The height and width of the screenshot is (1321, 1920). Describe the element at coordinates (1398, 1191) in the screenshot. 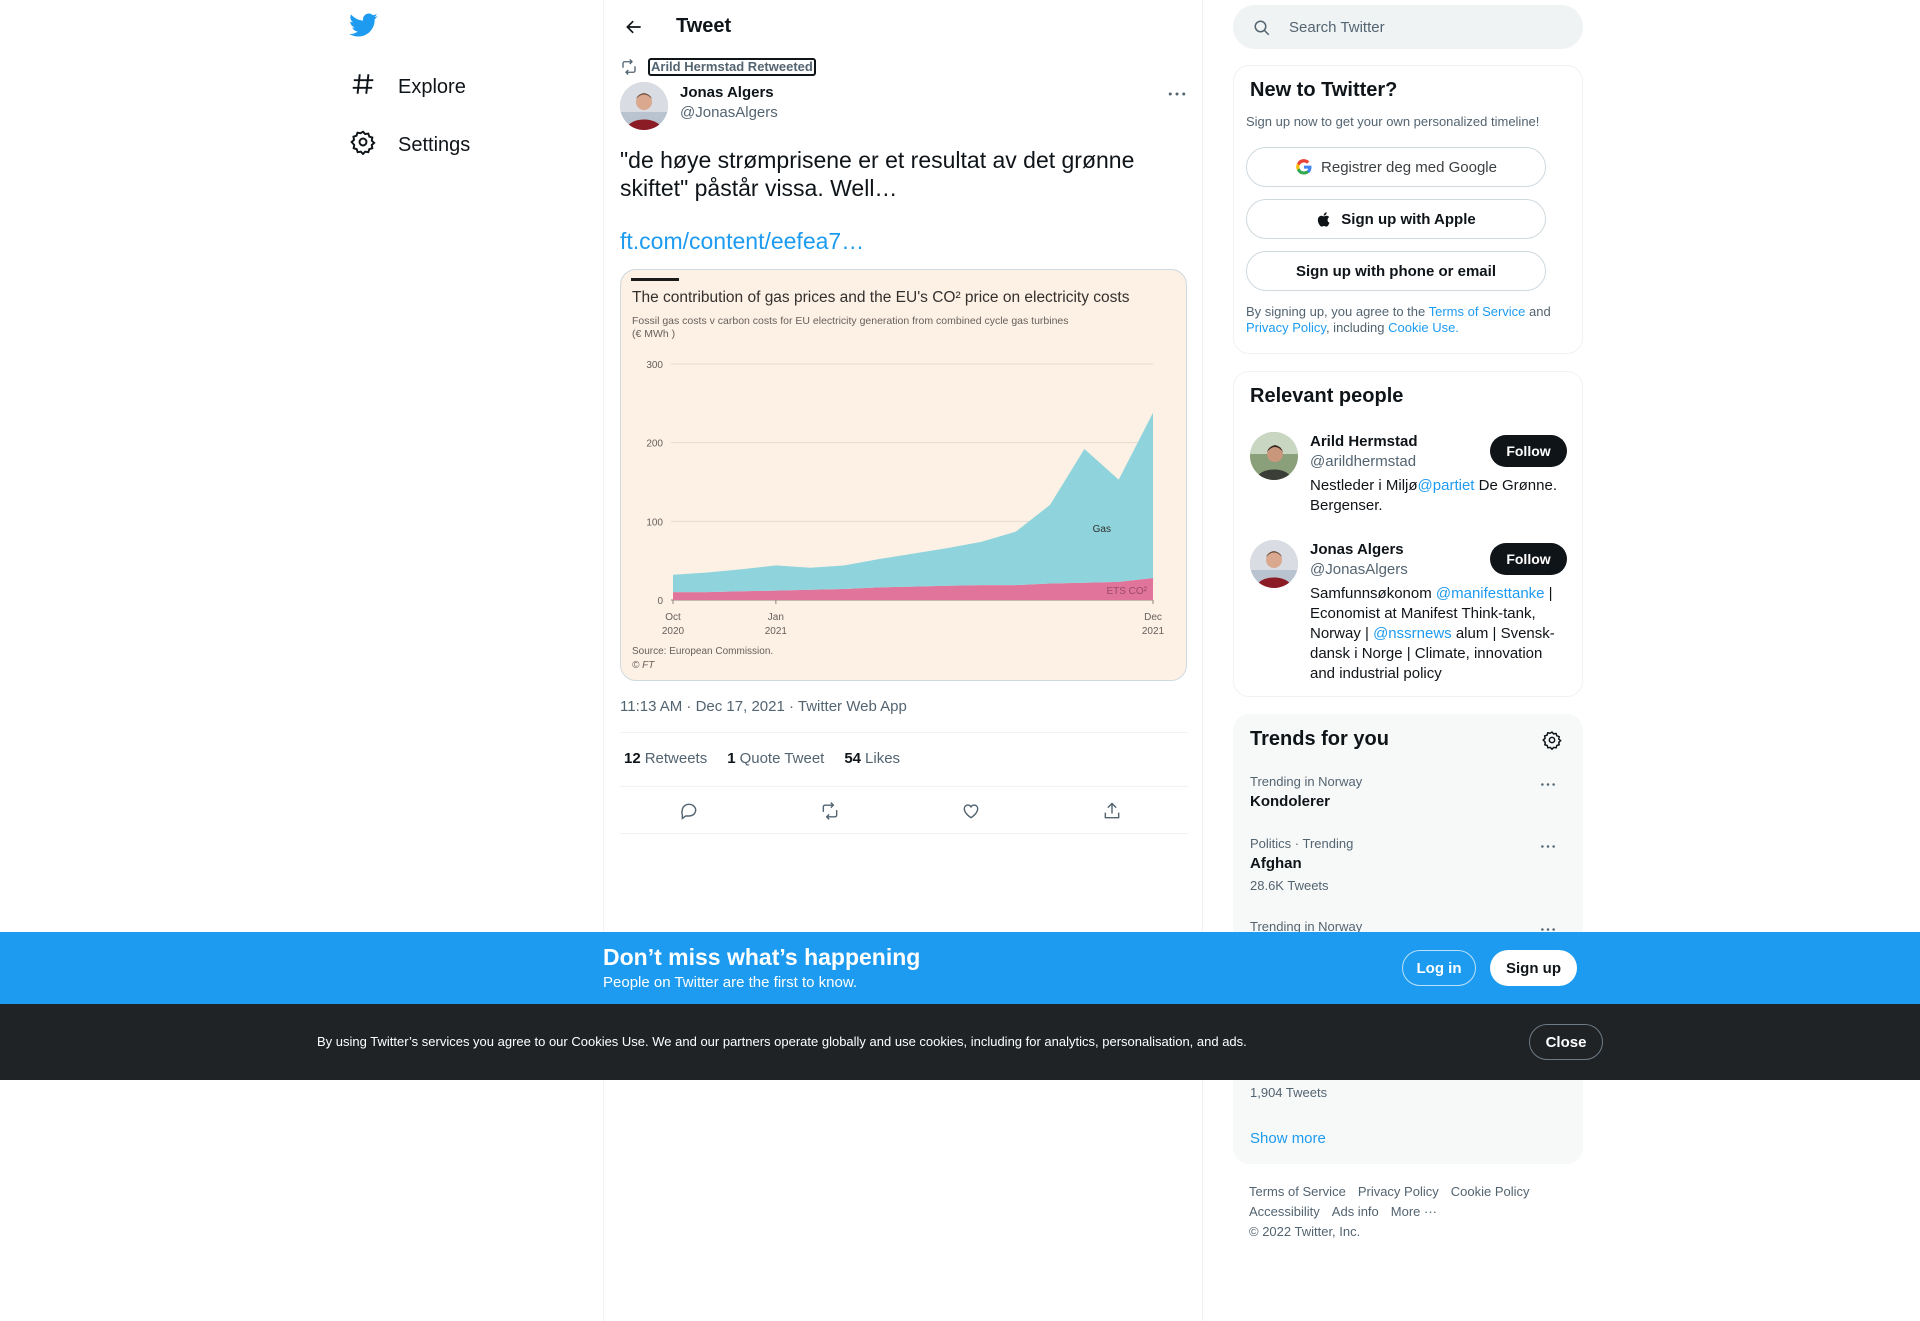

I see `footer-link: Privacy Policy` at that location.